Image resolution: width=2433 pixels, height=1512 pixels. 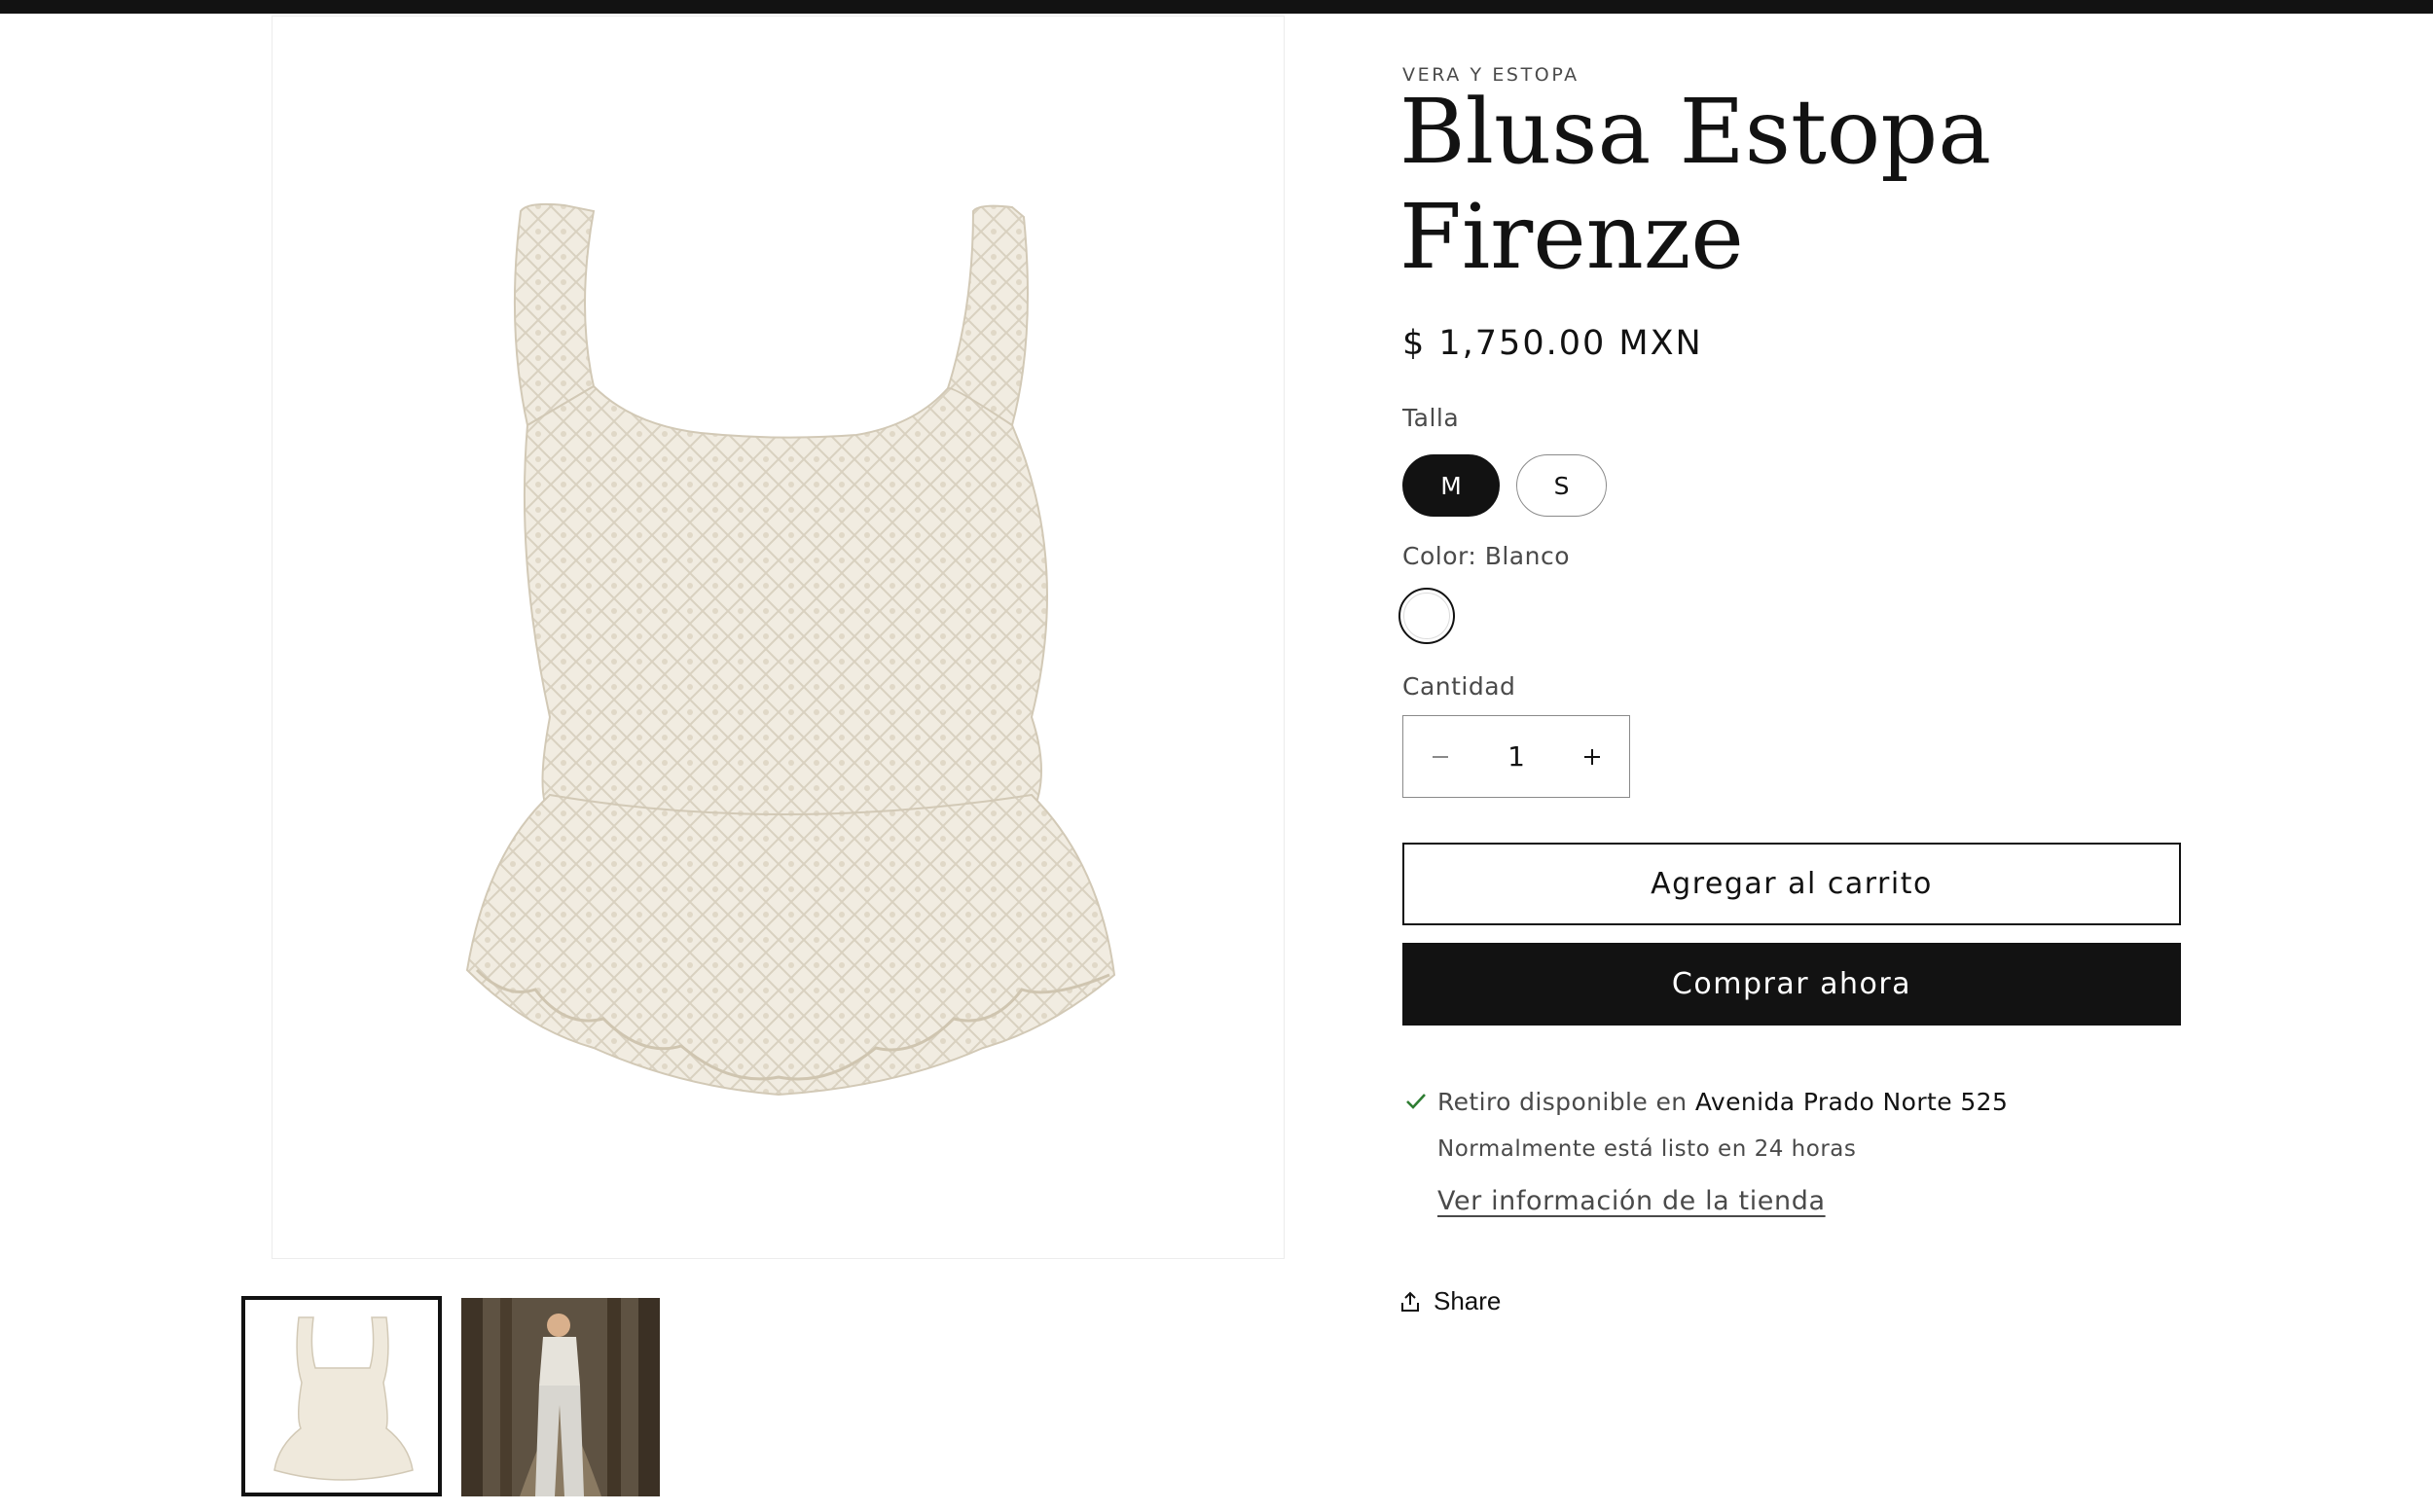 I want to click on color-swatch-fill, so click(x=1426, y=616).